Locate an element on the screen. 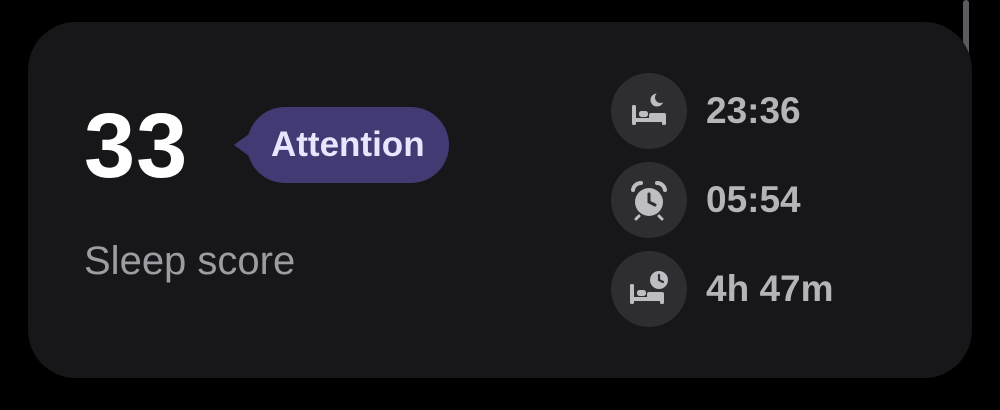  sleep-duration-row: 4h 47m is located at coordinates (722, 289).